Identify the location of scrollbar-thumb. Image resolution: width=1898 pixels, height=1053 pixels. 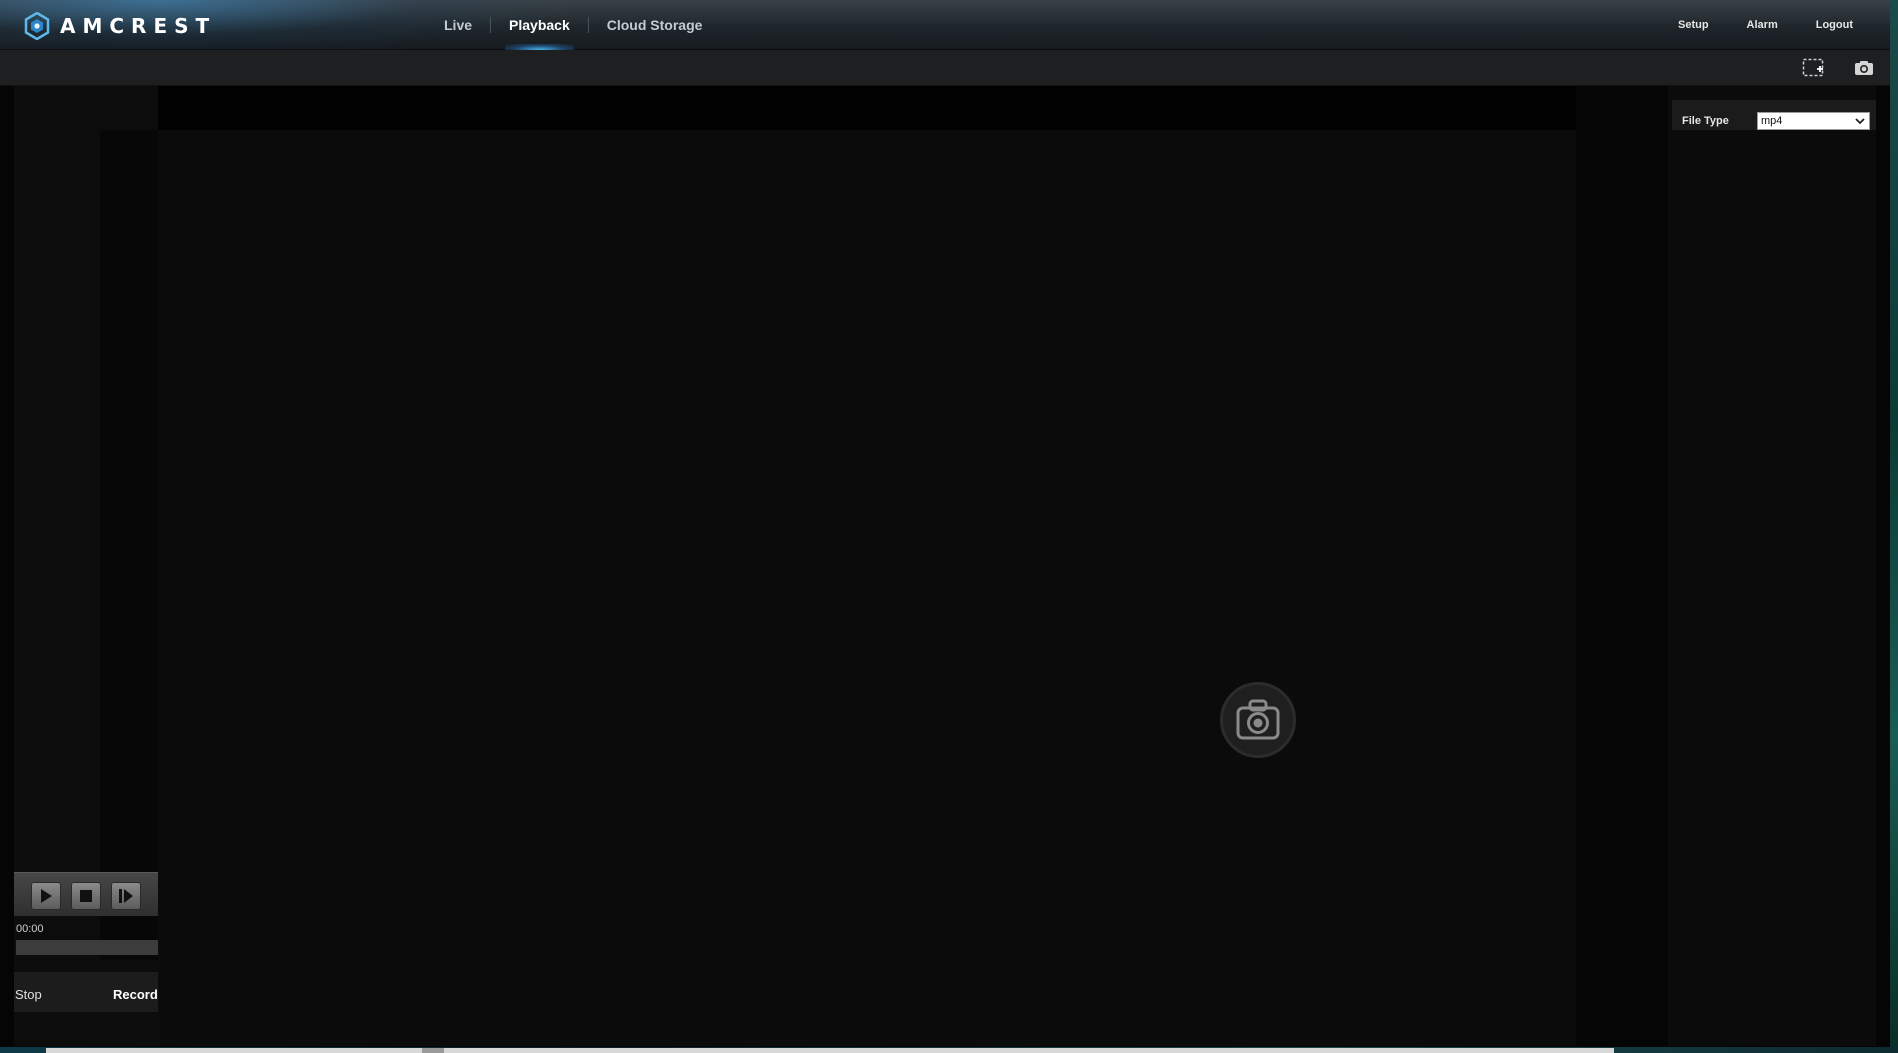
(433, 1050).